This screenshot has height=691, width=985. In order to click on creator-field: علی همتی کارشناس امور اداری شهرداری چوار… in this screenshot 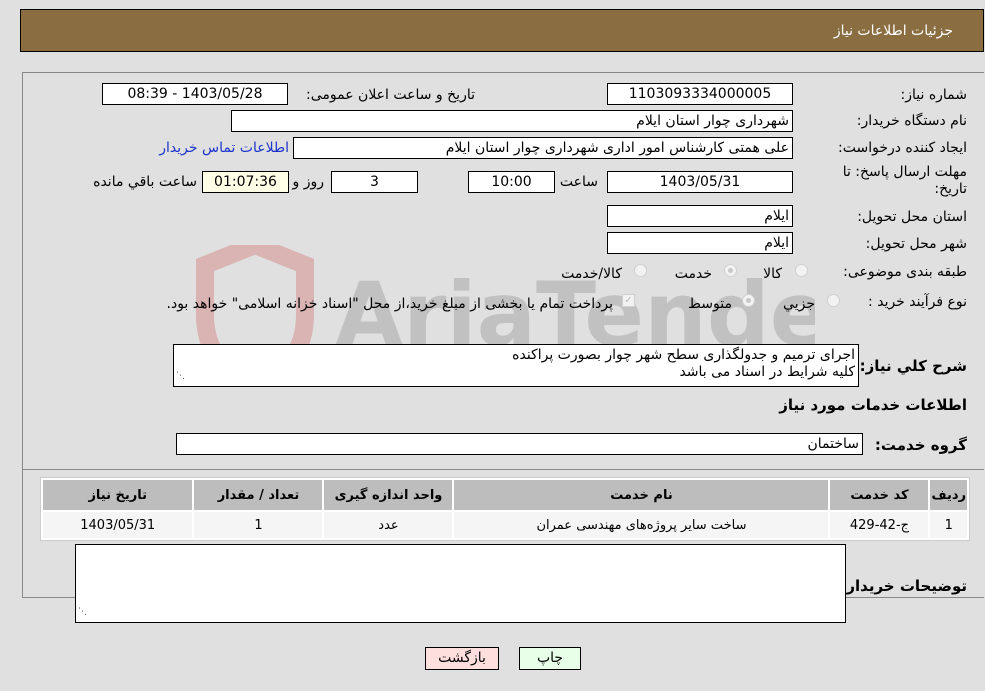, I will do `click(543, 148)`.